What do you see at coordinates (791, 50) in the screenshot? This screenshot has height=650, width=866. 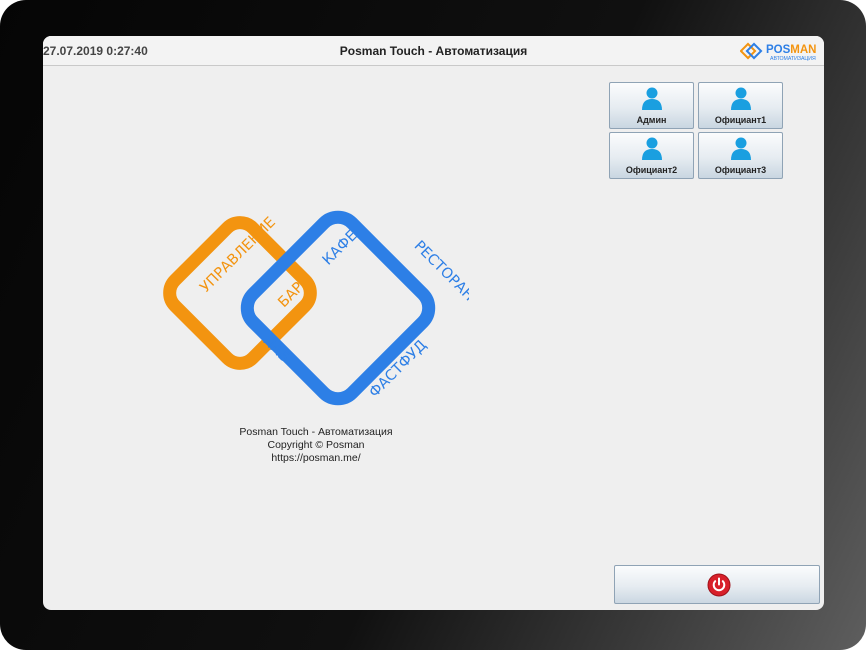 I see `brand-name: POSMAN` at bounding box center [791, 50].